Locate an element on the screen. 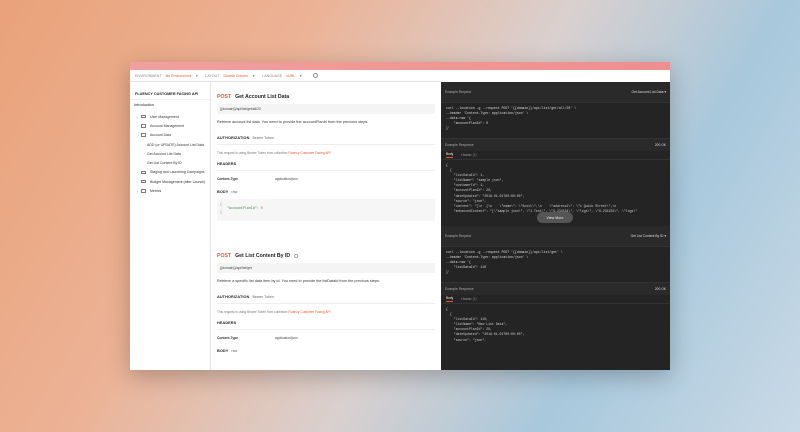  endpoint-title: POST Get List Content By ID is located at coordinates (326, 256).